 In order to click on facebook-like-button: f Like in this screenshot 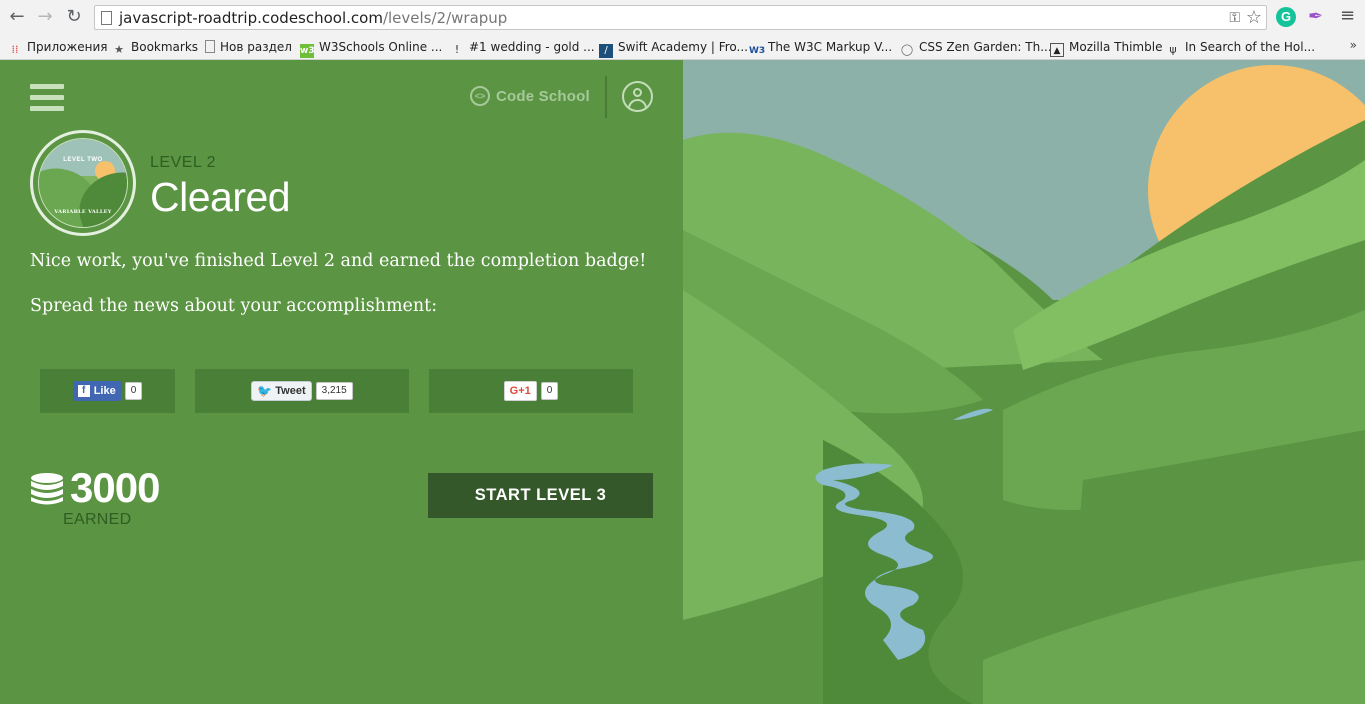, I will do `click(96, 391)`.